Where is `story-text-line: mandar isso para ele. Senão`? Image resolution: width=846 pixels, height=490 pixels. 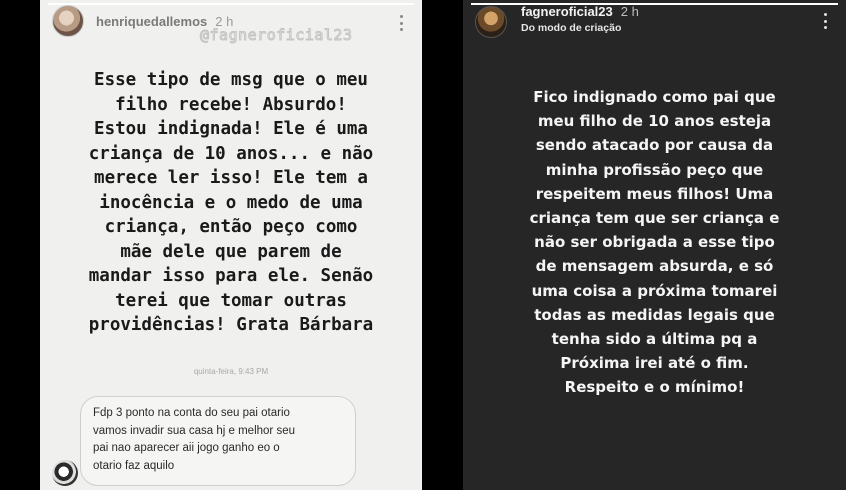
story-text-line: mandar isso para ele. Senão is located at coordinates (231, 276).